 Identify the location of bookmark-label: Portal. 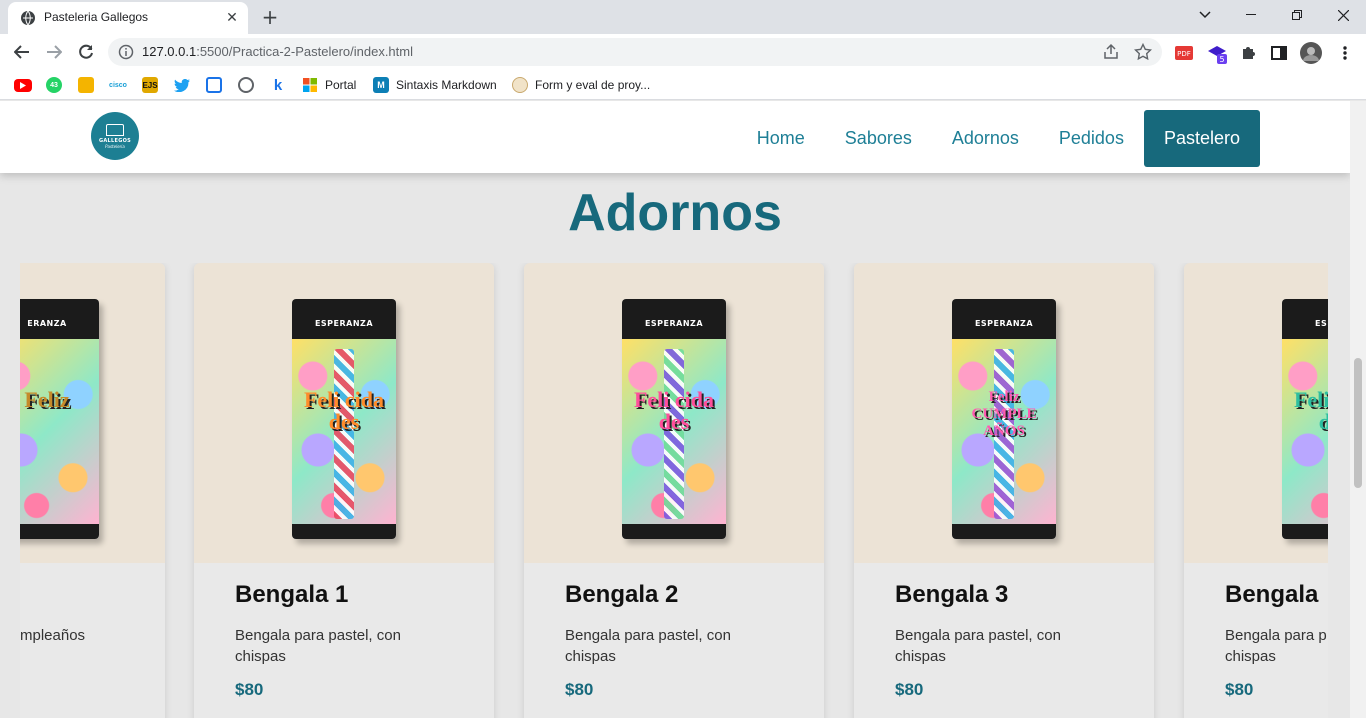
(341, 85).